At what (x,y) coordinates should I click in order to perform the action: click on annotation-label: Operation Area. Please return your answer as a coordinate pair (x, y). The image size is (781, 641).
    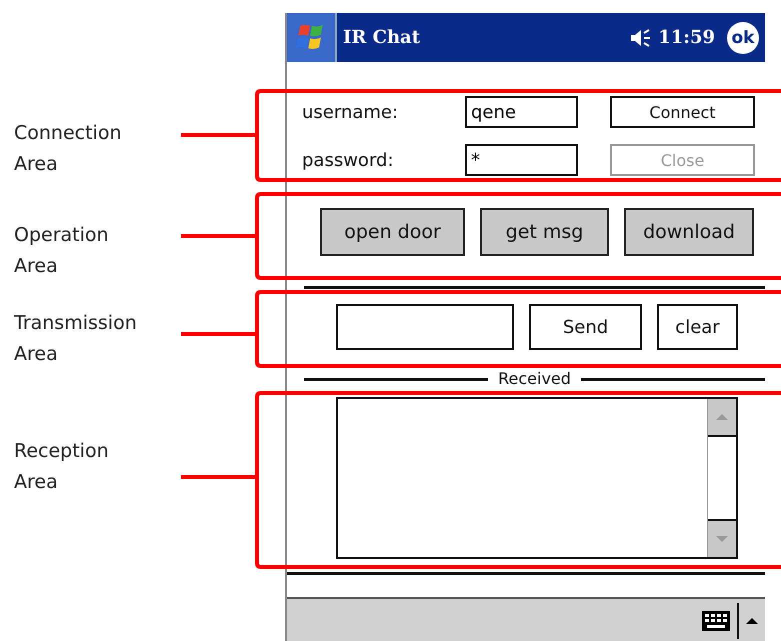
    Looking at the image, I should click on (61, 251).